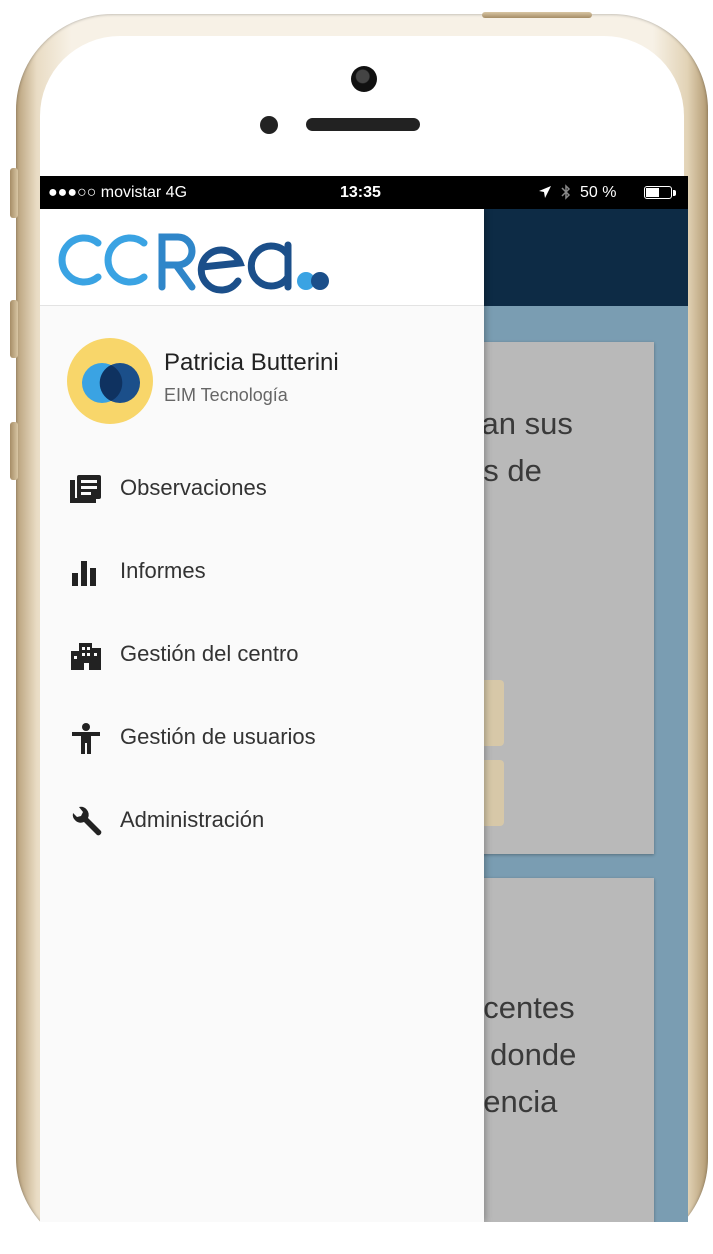 This screenshot has width=713, height=1254. Describe the element at coordinates (192, 819) in the screenshot. I see `menu-label: Administración` at that location.